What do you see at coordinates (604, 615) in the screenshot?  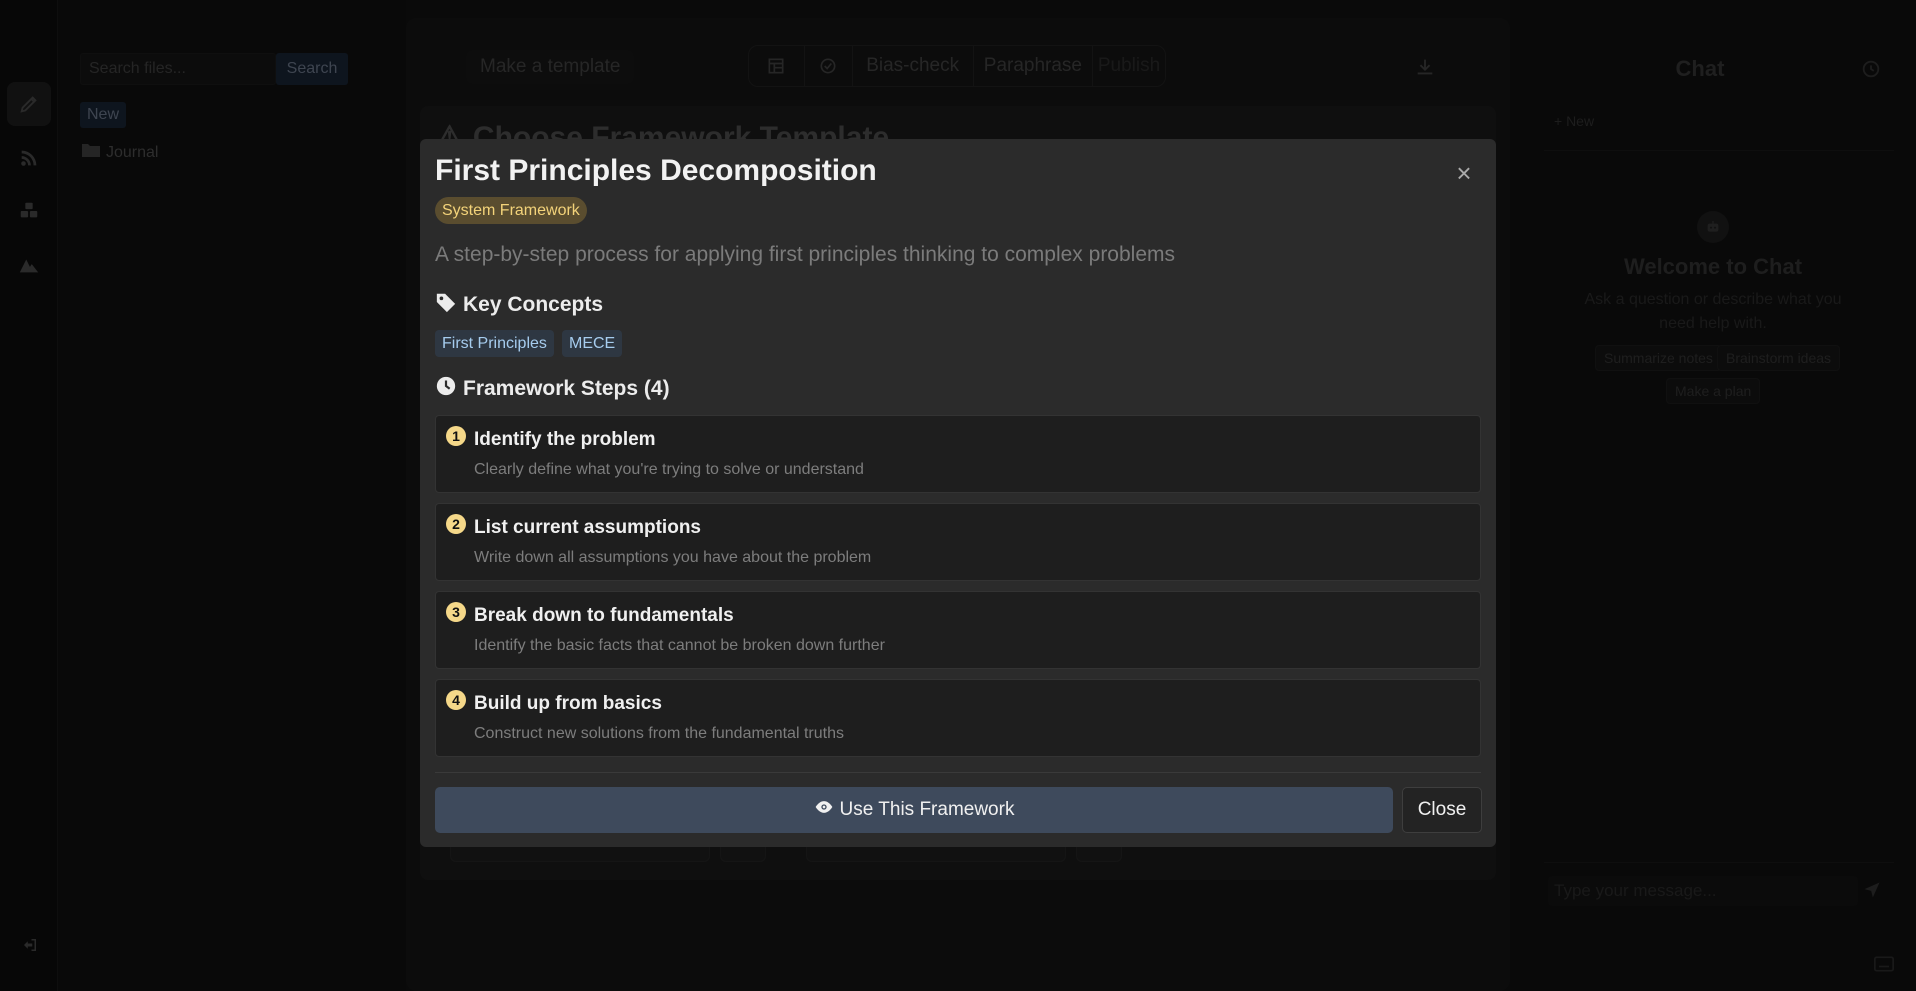 I see `step-title: Break down to fundamentals` at bounding box center [604, 615].